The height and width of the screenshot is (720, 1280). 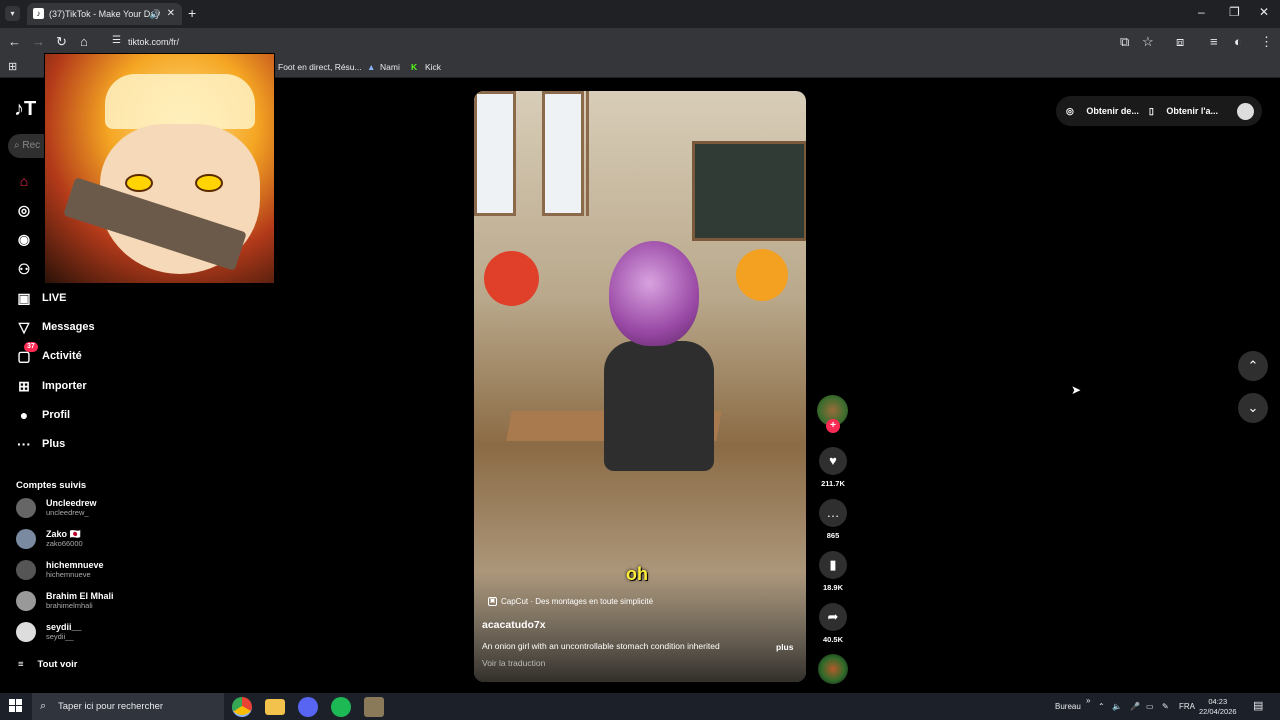 I want to click on share-icon: ➦, so click(x=833, y=617).